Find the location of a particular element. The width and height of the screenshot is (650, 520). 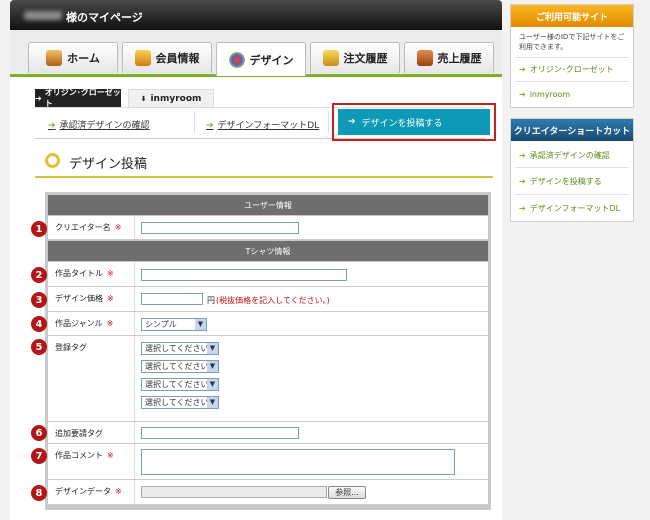

title-input is located at coordinates (244, 275).